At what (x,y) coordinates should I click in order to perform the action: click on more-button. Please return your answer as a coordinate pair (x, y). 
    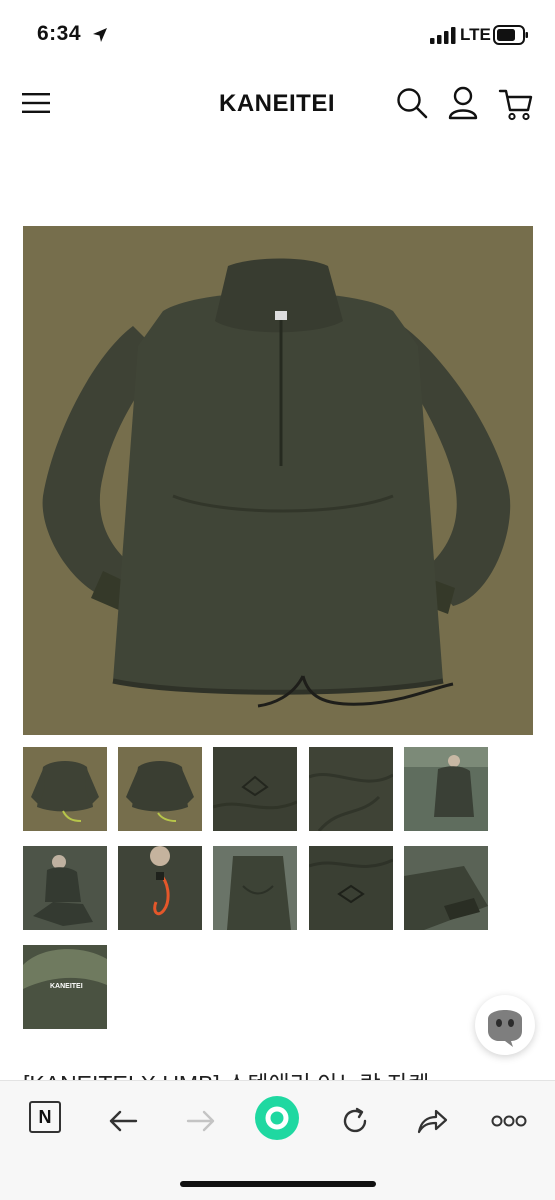
    Looking at the image, I should click on (509, 1121).